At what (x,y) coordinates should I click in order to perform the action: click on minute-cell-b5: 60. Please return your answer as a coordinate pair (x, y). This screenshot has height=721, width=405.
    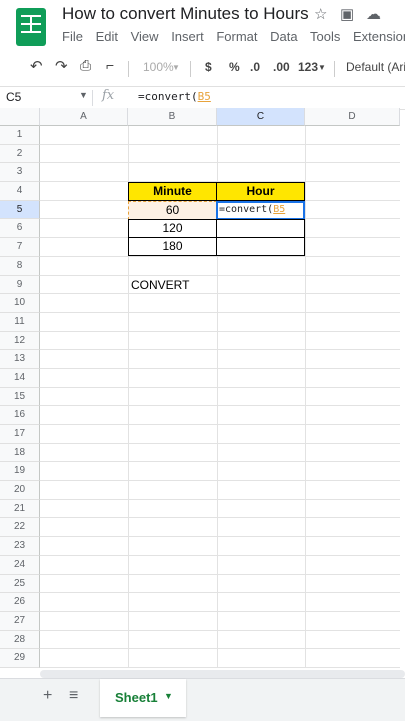
    Looking at the image, I should click on (172, 210).